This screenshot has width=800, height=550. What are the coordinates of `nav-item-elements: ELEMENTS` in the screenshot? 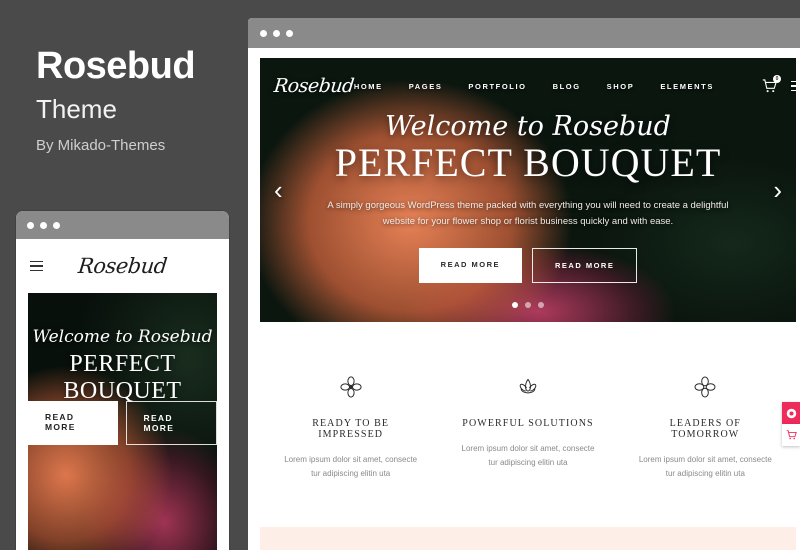 It's located at (687, 86).